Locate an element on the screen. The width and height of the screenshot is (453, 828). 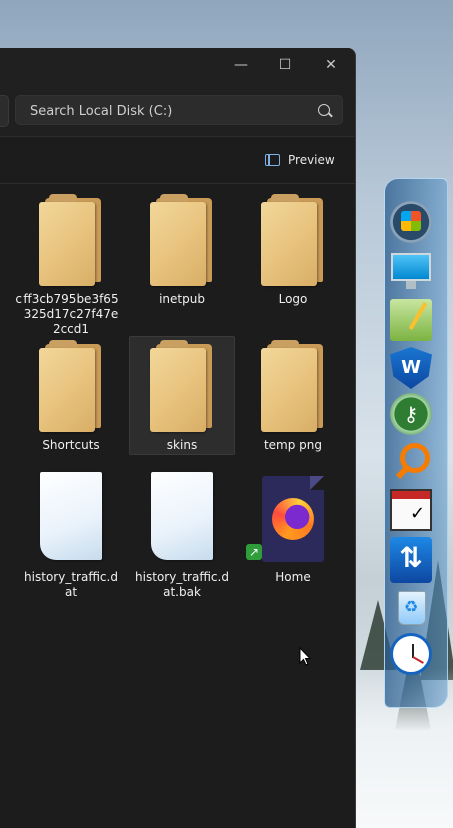
folder-item: Shortcuts is located at coordinates (71, 396).